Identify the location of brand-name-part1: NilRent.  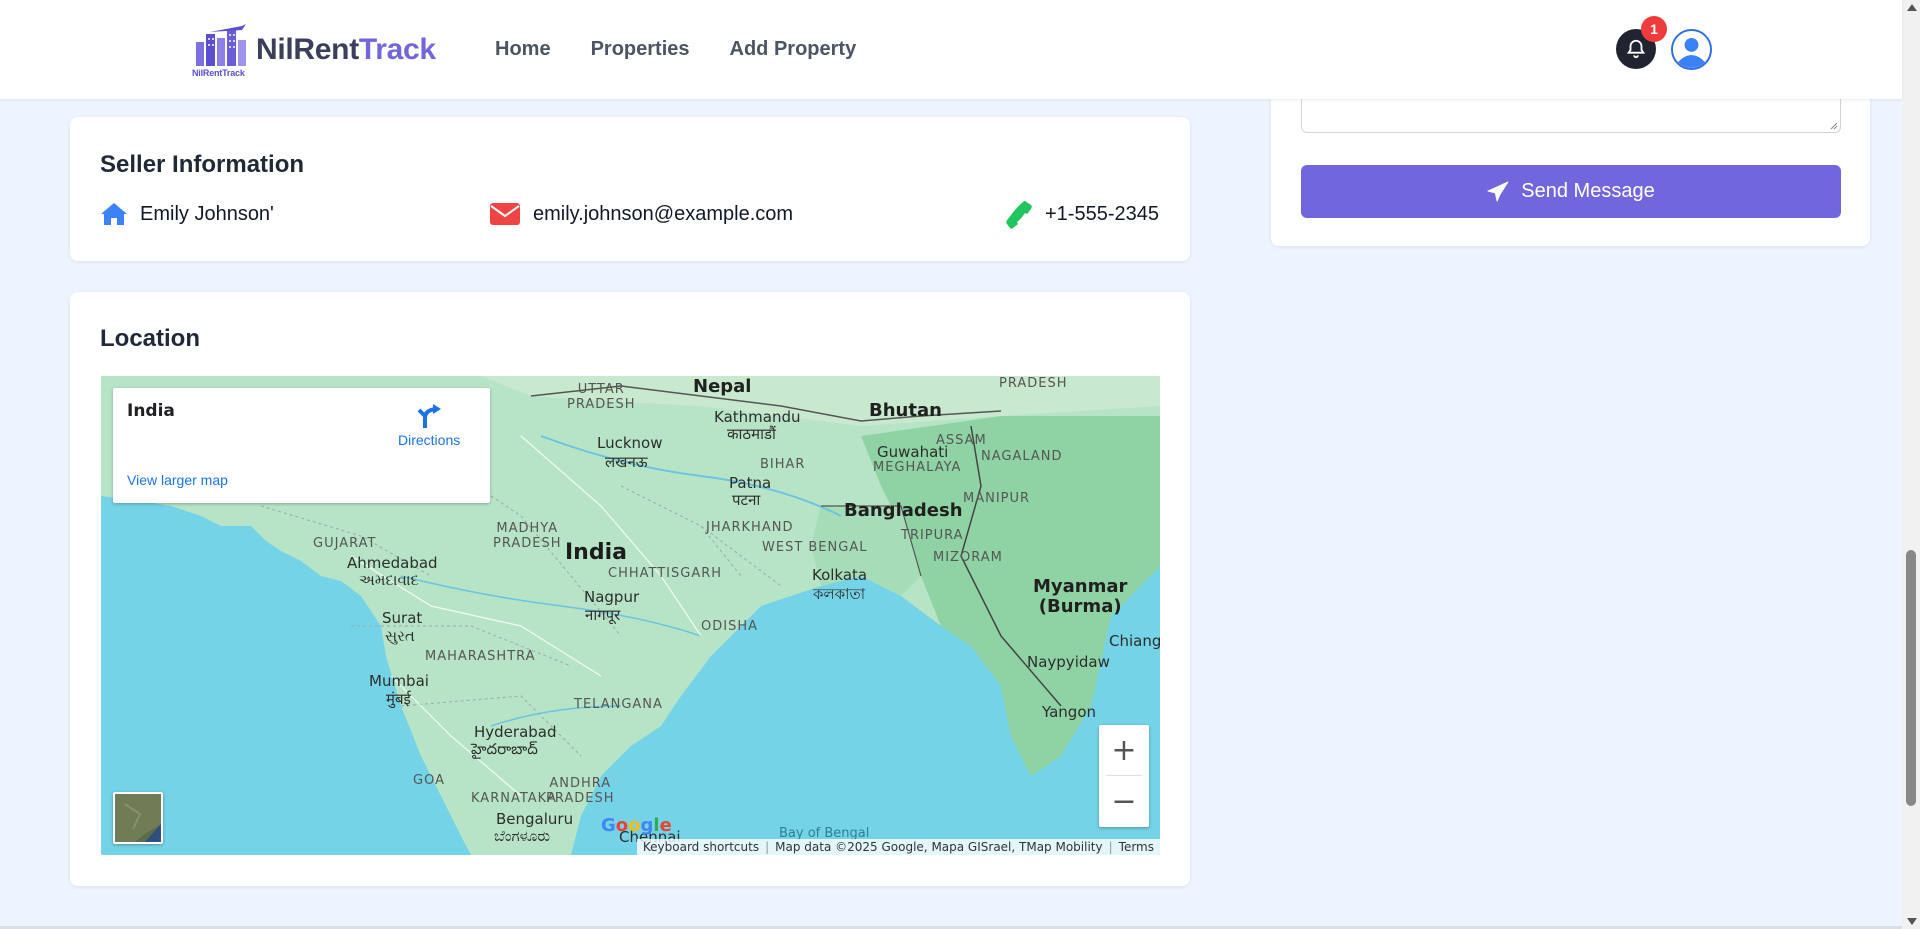
(307, 49).